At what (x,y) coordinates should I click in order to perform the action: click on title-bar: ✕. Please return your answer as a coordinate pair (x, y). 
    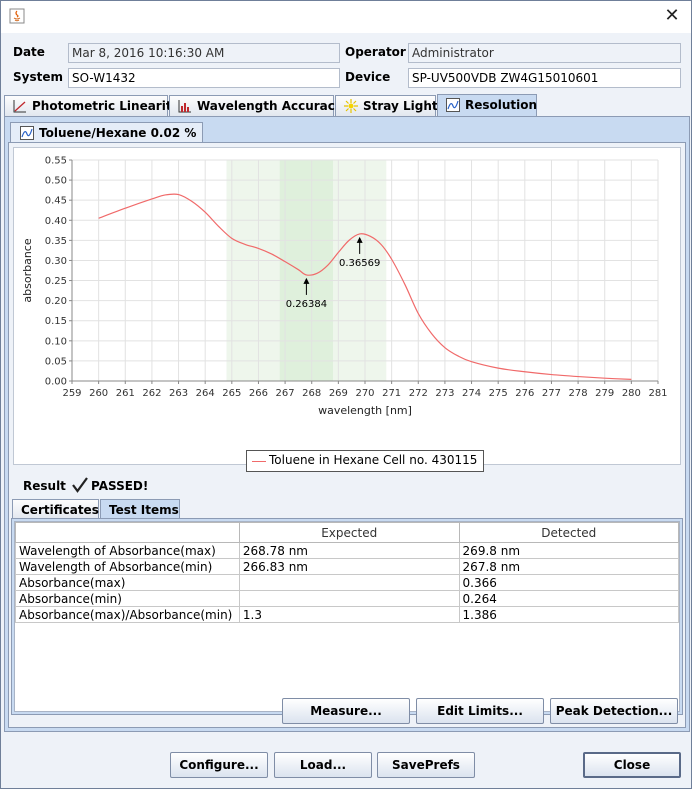
    Looking at the image, I should click on (346, 17).